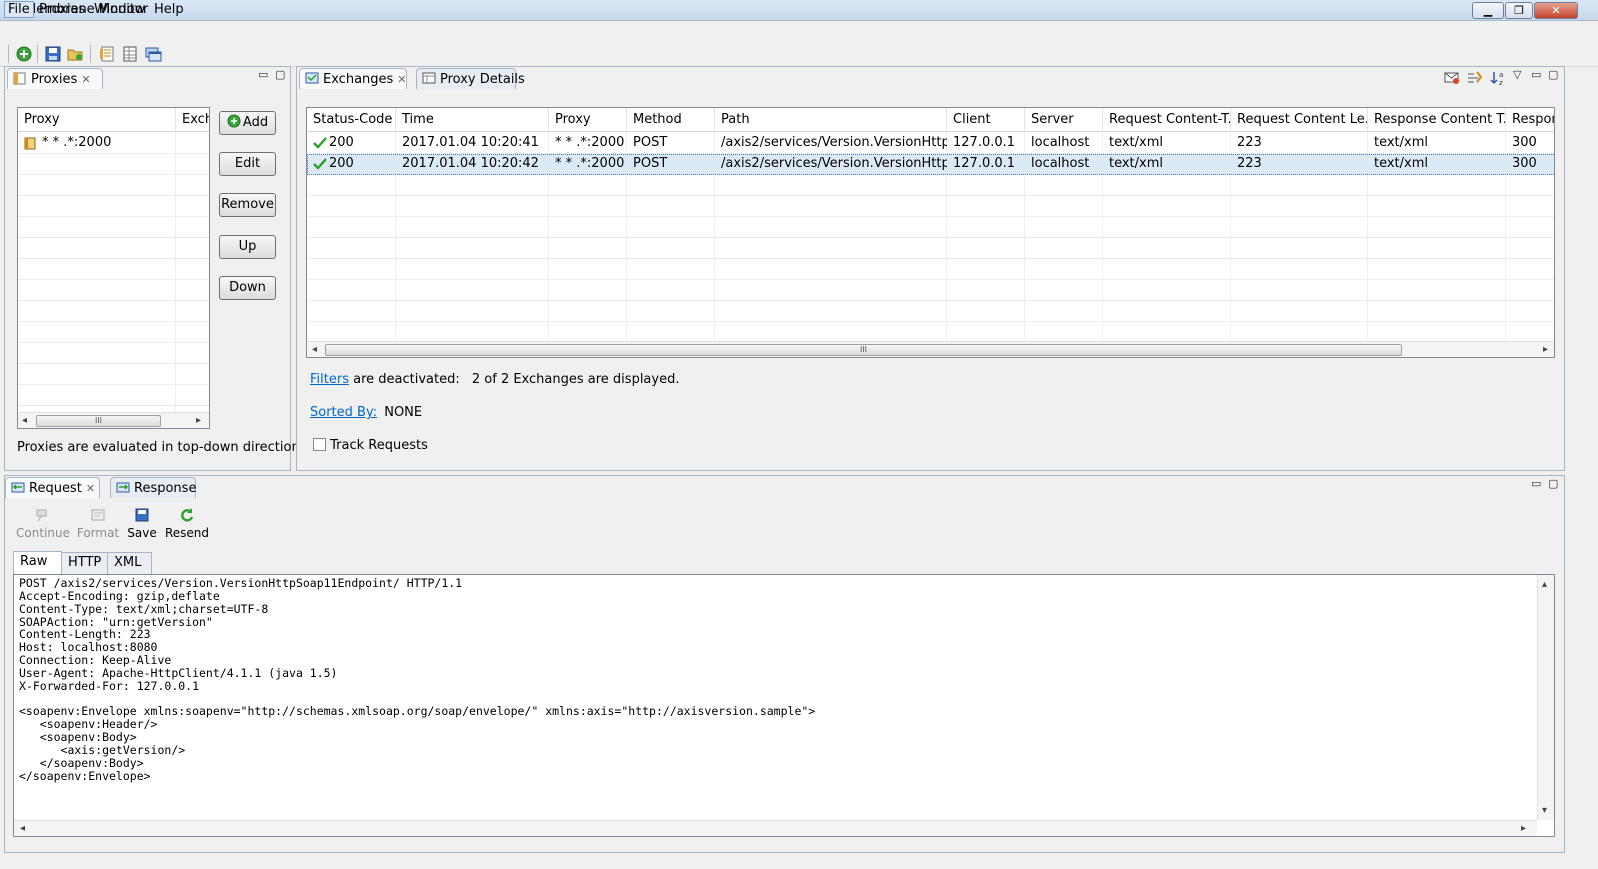 The width and height of the screenshot is (1598, 869). What do you see at coordinates (55, 78) in the screenshot?
I see `tab-proxies: Proxies ✕` at bounding box center [55, 78].